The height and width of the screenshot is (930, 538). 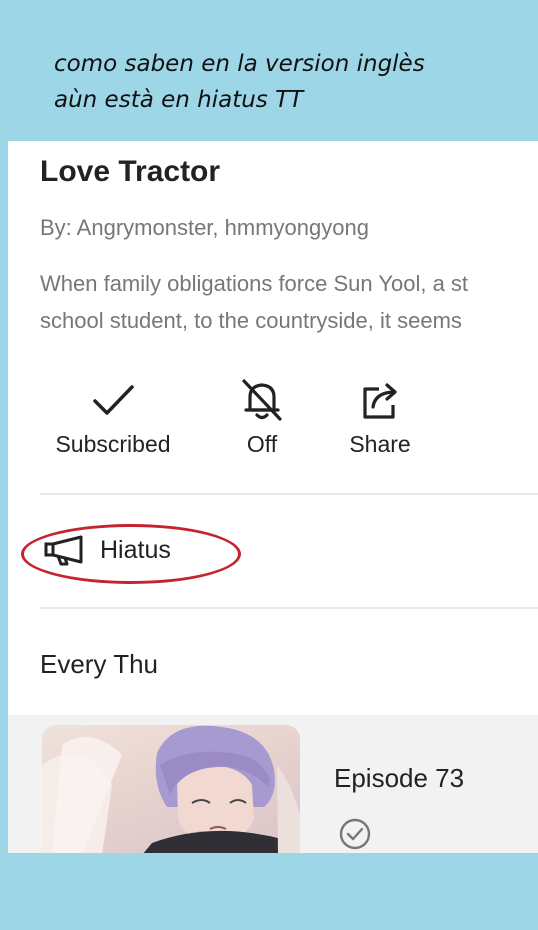 What do you see at coordinates (262, 400) in the screenshot?
I see `notification-off-icon` at bounding box center [262, 400].